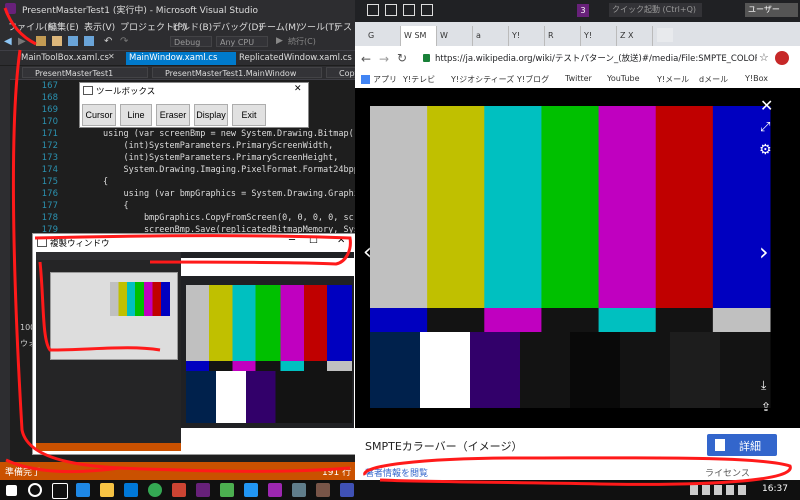 The height and width of the screenshot is (500, 800). I want to click on browser-tab-active: W SM, so click(419, 36).